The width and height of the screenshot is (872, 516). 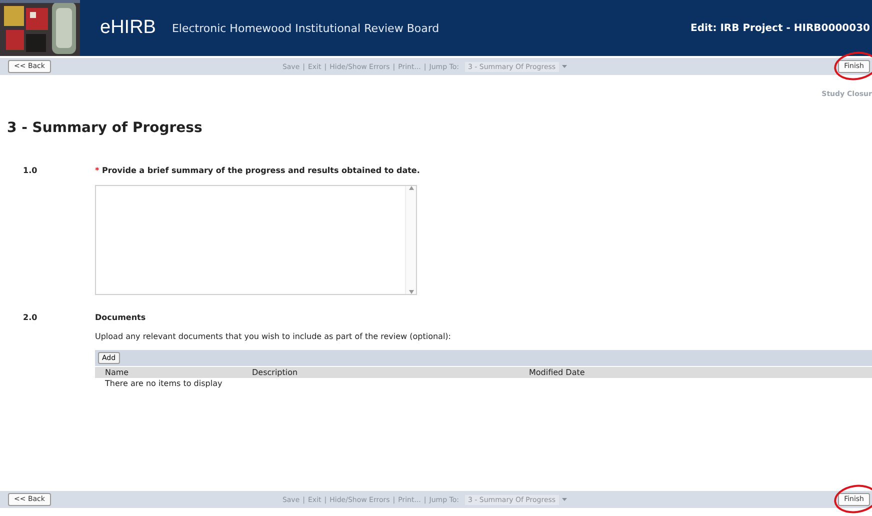 I want to click on empty-message: There are no items to display, so click(x=164, y=383).